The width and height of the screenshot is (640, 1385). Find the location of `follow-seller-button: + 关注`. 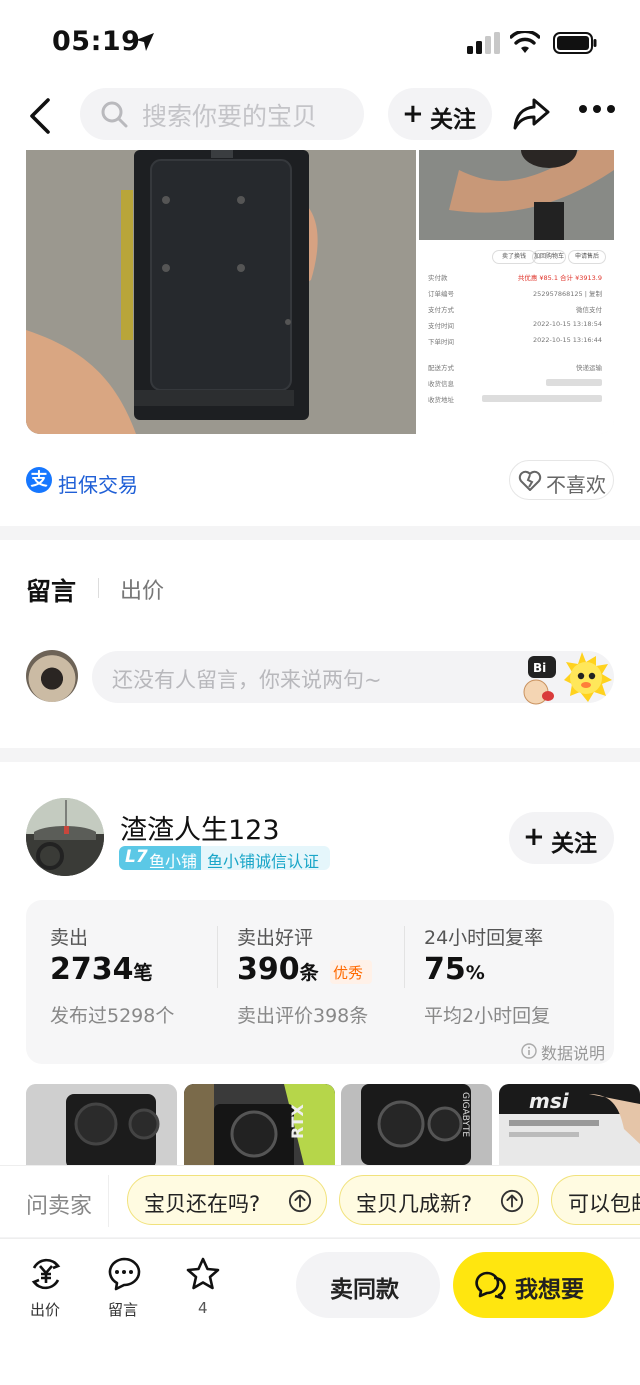

follow-seller-button: + 关注 is located at coordinates (561, 838).